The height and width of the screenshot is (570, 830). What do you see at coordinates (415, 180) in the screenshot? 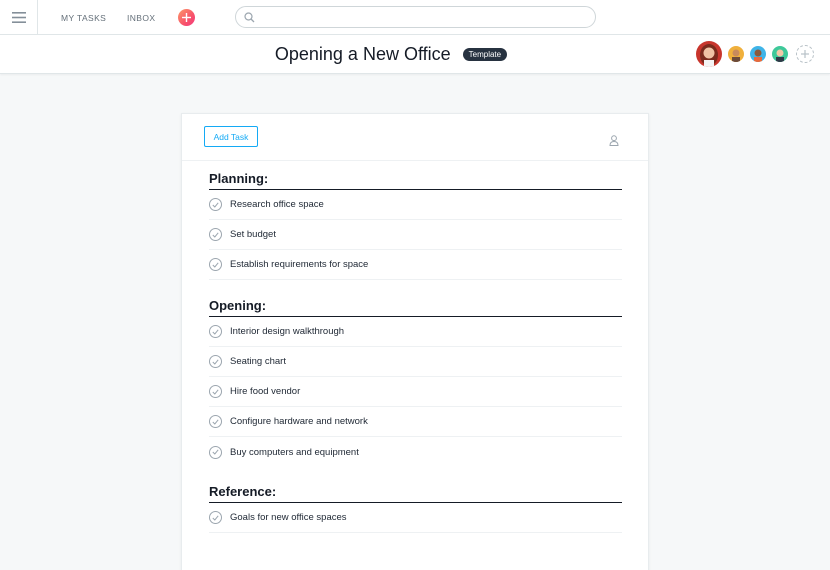
I see `section-header: Planning:` at bounding box center [415, 180].